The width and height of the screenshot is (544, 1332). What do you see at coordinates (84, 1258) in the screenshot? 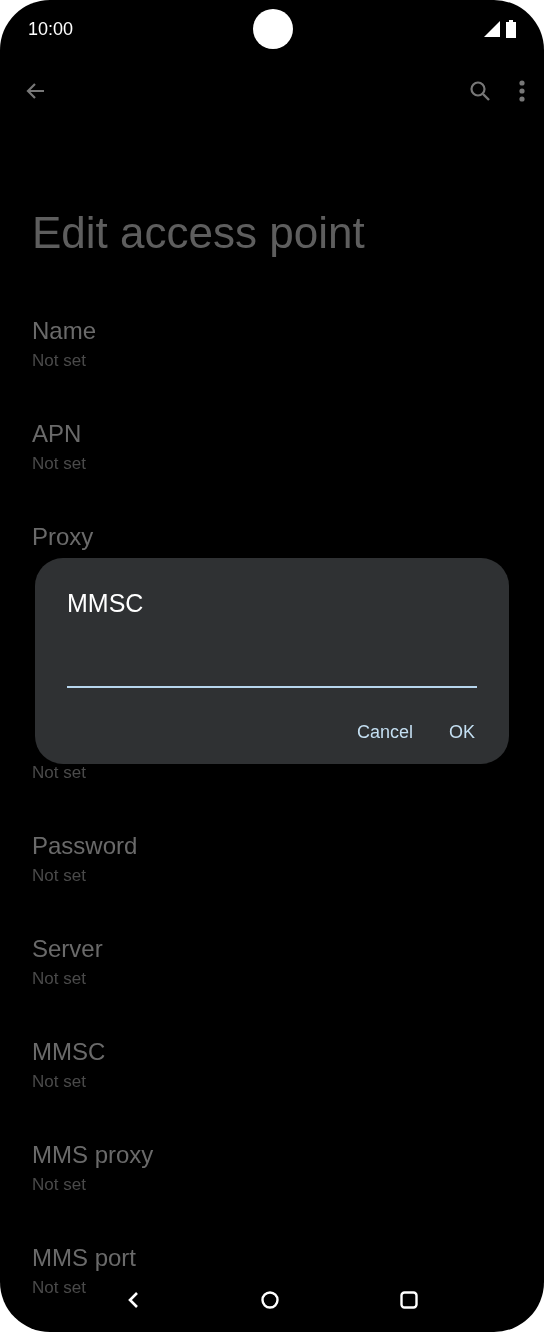
I see `setting-title: MMS port` at bounding box center [84, 1258].